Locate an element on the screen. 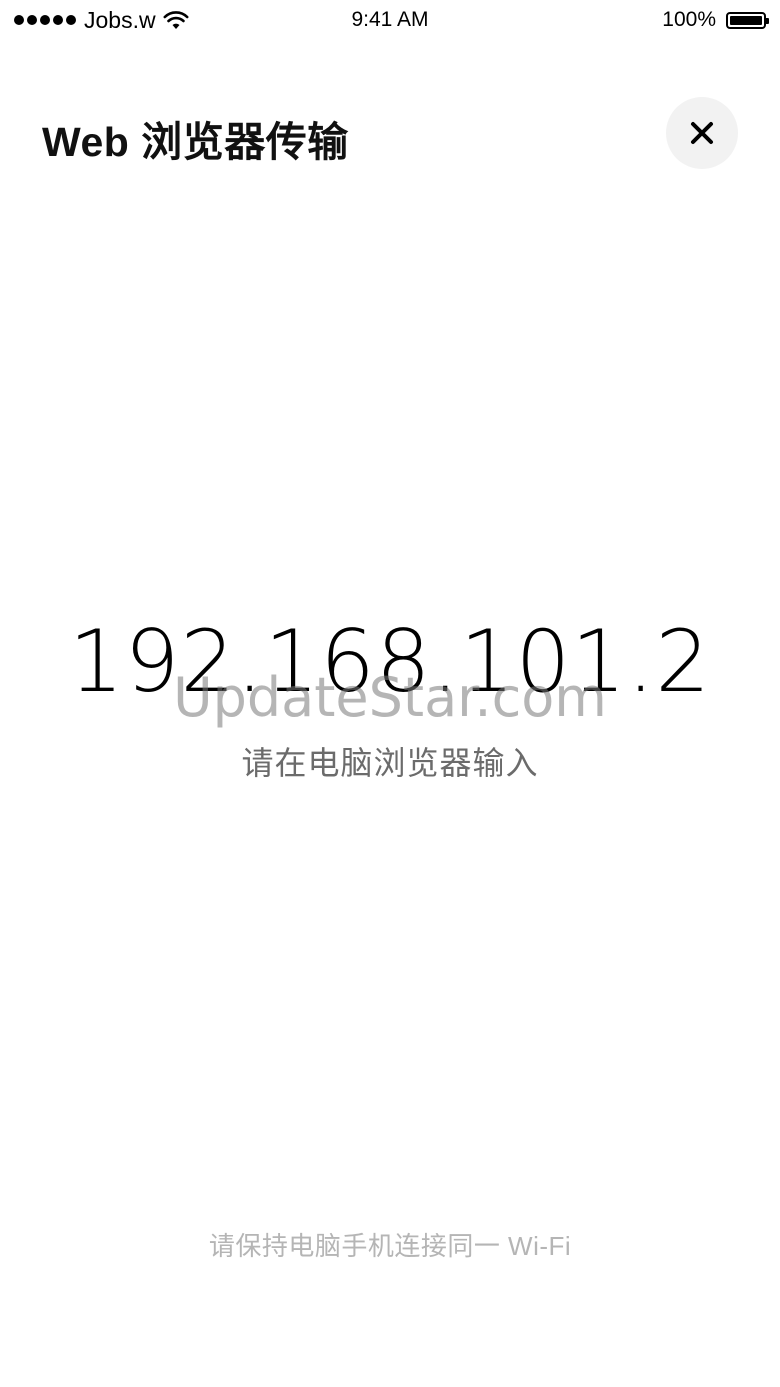  close-button is located at coordinates (702, 133).